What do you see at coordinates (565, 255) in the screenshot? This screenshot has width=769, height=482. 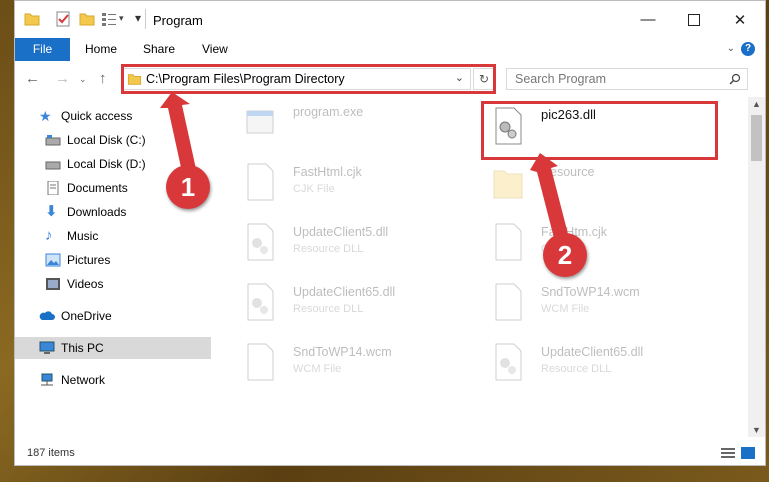 I see `step-badge-2: 2` at bounding box center [565, 255].